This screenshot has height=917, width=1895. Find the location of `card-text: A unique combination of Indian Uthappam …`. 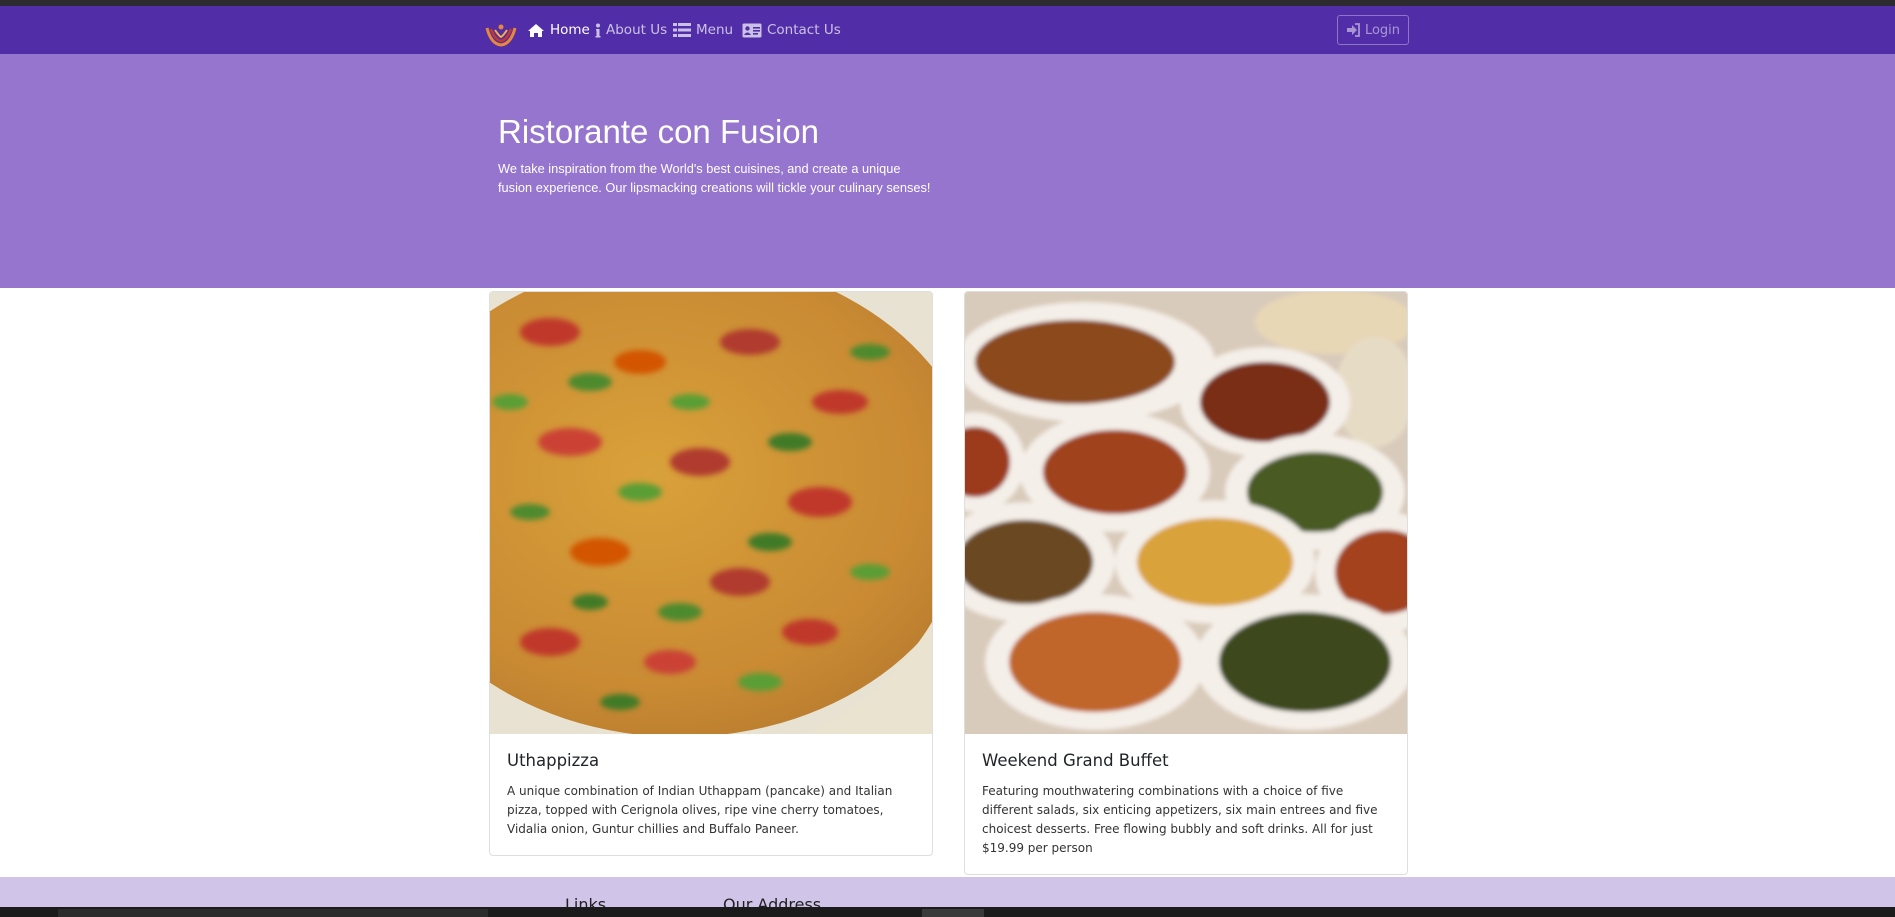

card-text: A unique combination of Indian Uthappam … is located at coordinates (700, 810).